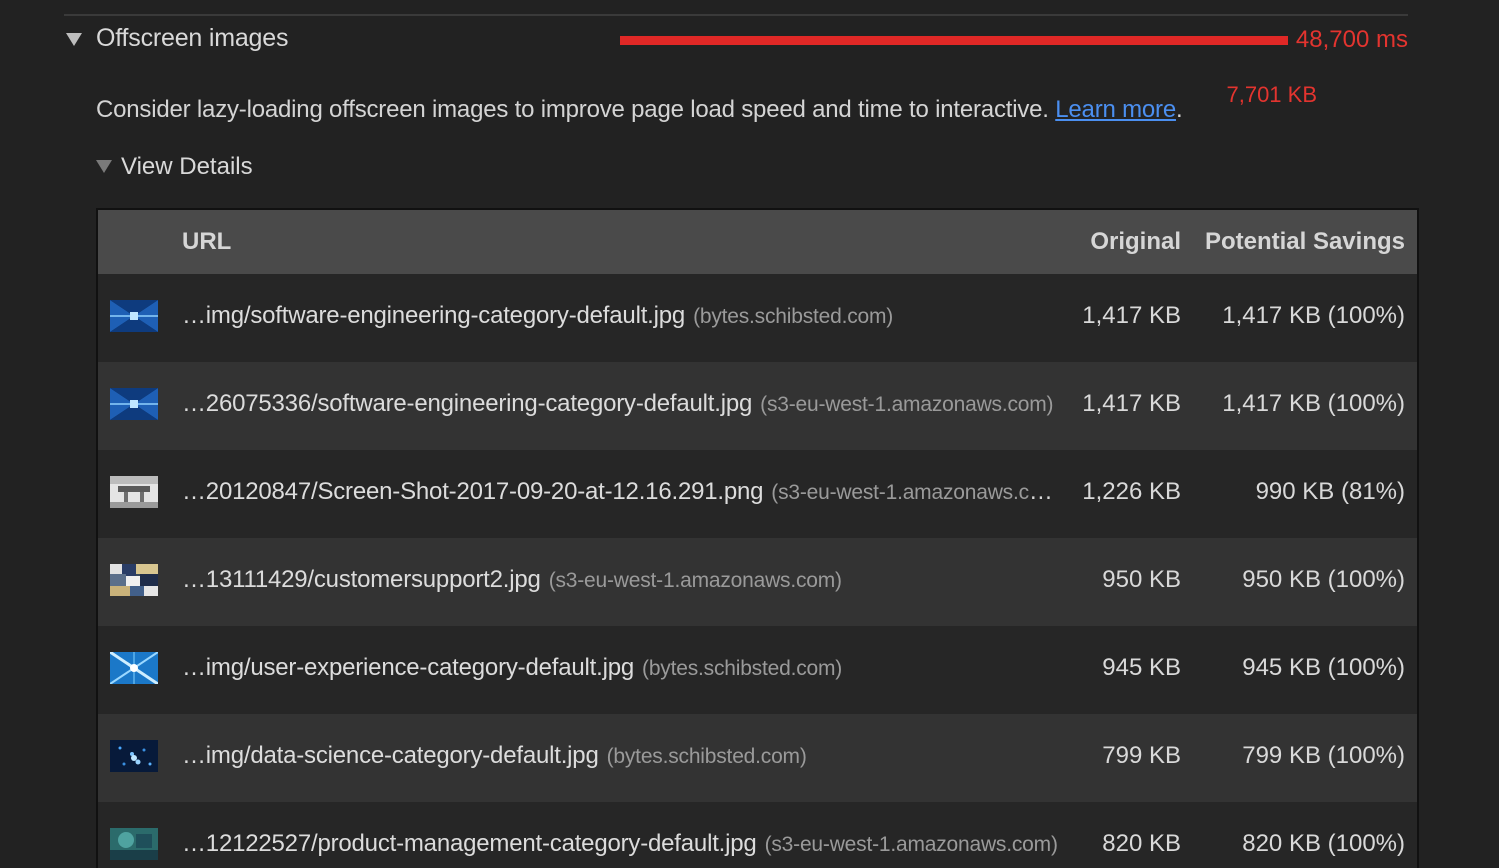 The height and width of the screenshot is (868, 1499). Describe the element at coordinates (74, 39) in the screenshot. I see `collapse-triangle-icon` at that location.